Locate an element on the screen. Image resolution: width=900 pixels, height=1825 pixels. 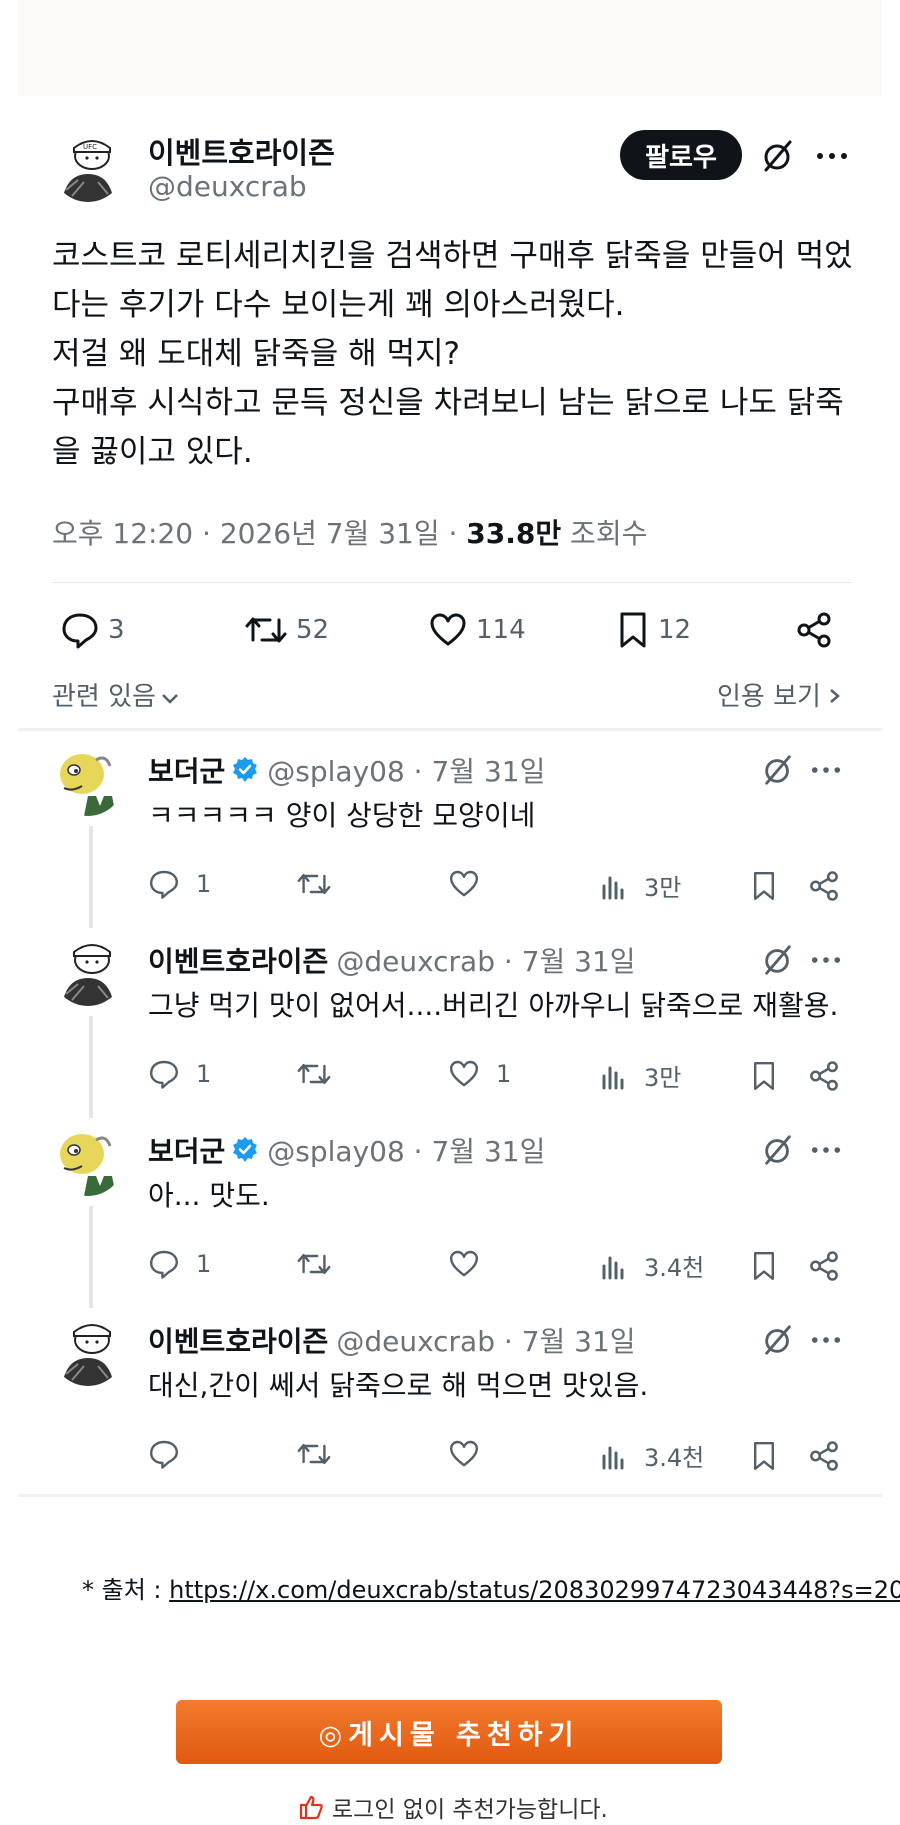
follow-button: 팔로우 is located at coordinates (681, 155).